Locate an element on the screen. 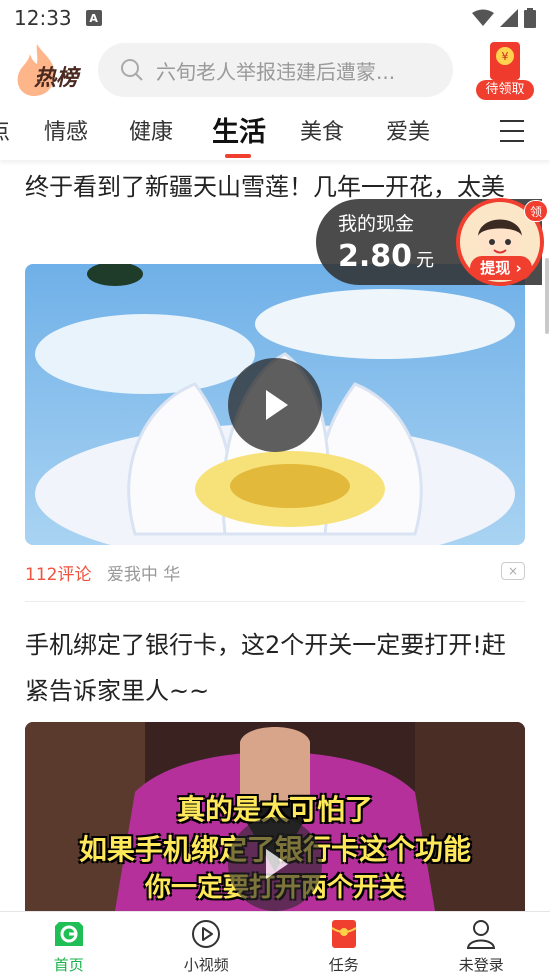  cash-unit: 元 is located at coordinates (425, 260).